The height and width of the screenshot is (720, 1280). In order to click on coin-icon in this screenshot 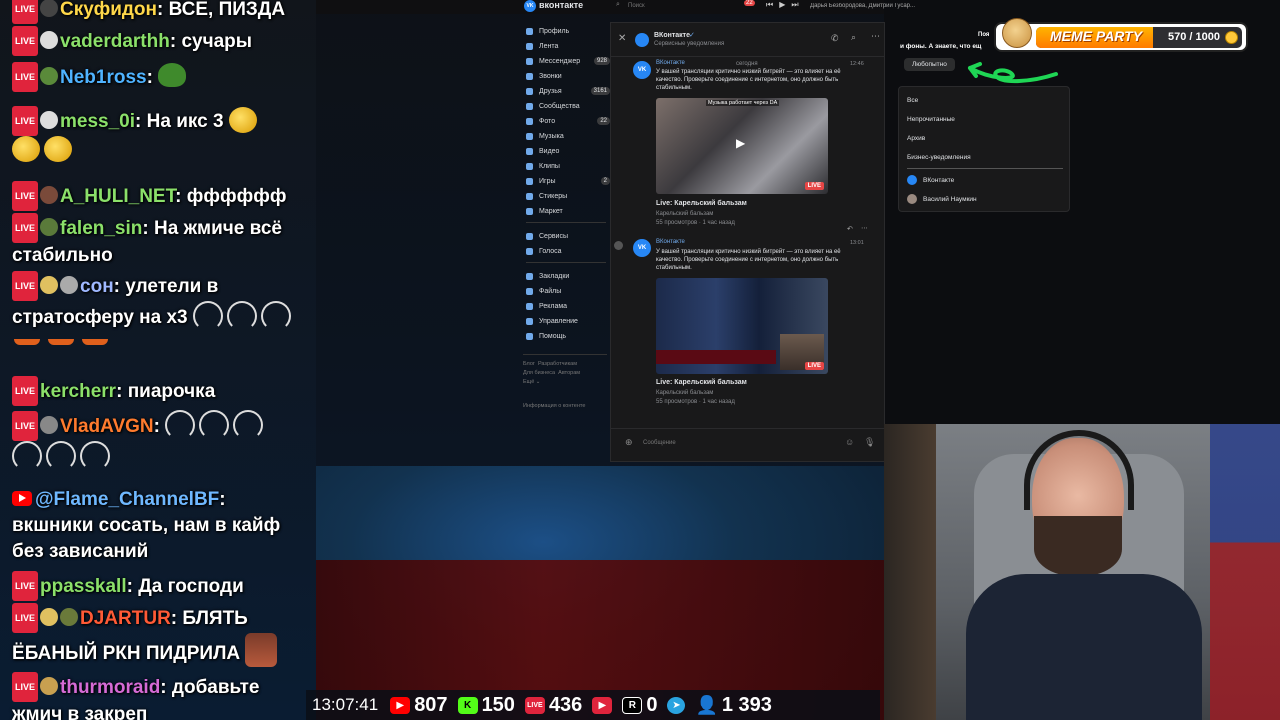, I will do `click(1231, 37)`.